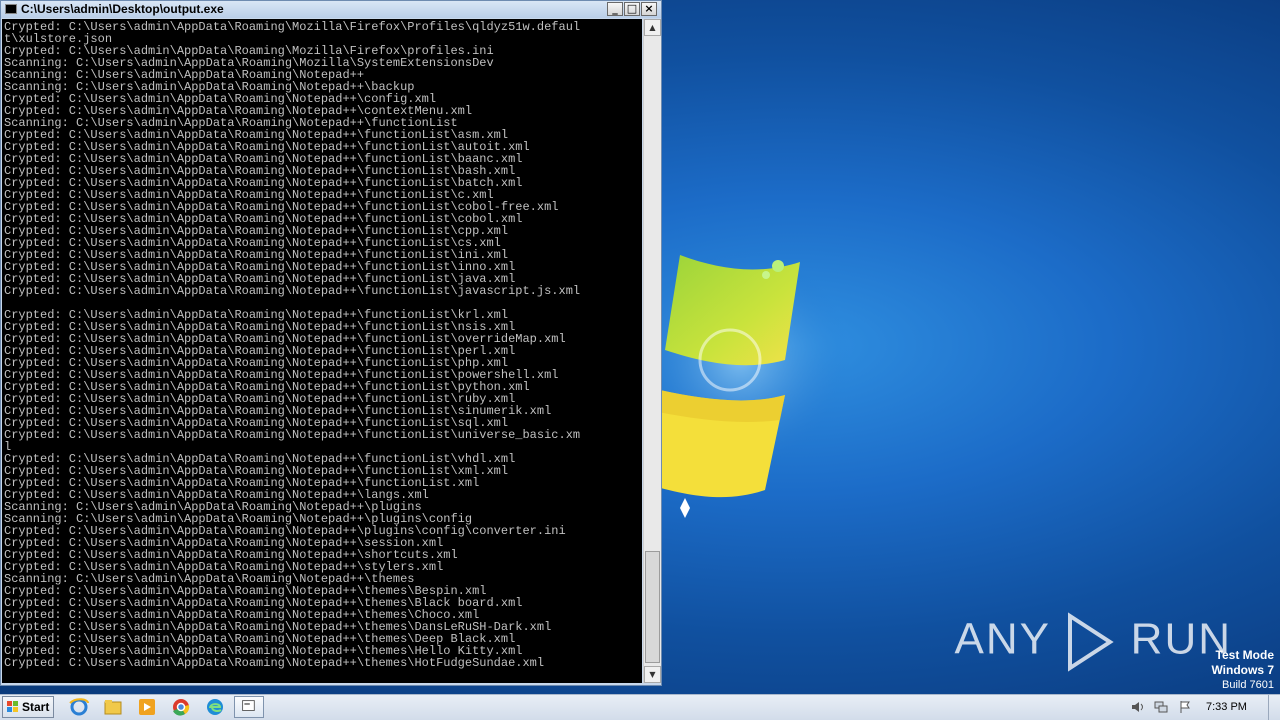 The height and width of the screenshot is (720, 1280). I want to click on window-title: C:\Users\admin\Desktop\output.exe, so click(122, 9).